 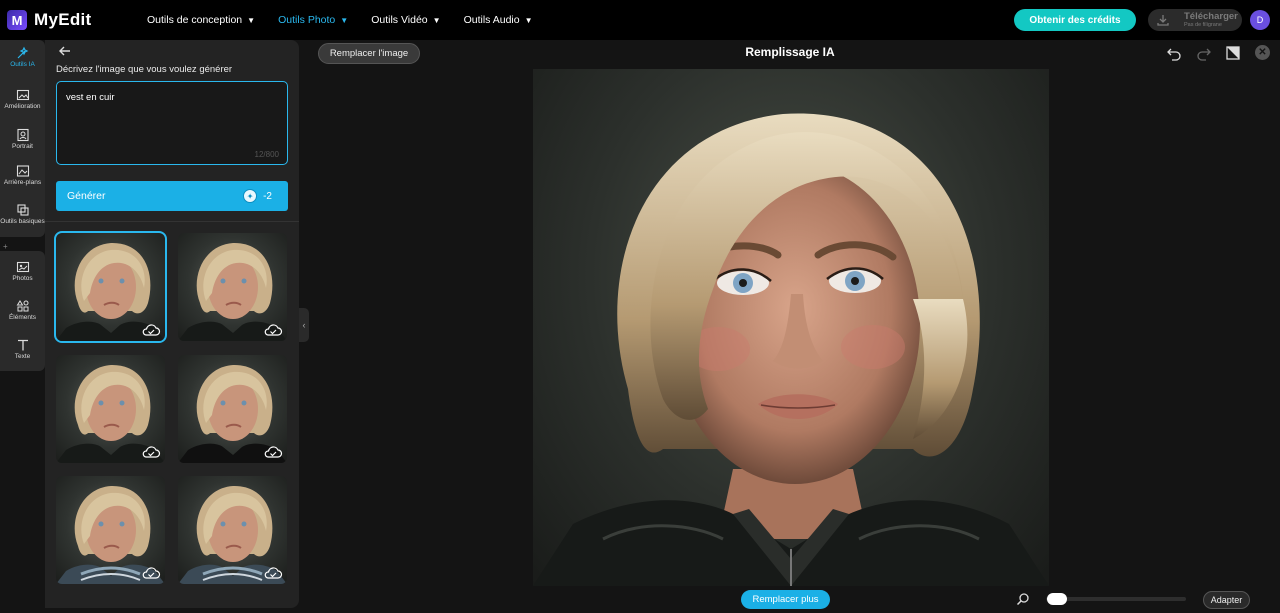 What do you see at coordinates (1203, 24) in the screenshot?
I see `download-sublabel: Pas de filigrane` at bounding box center [1203, 24].